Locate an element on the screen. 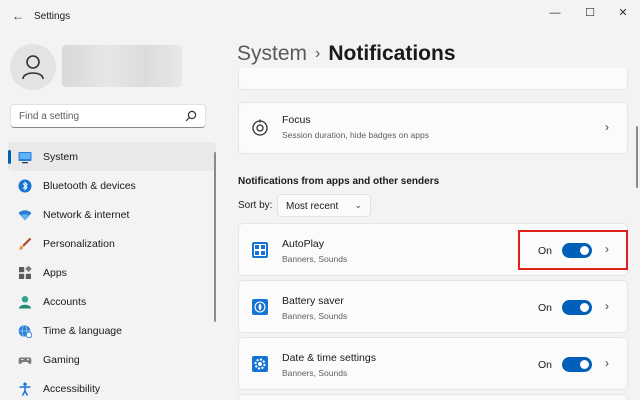  sort-by-label: Sort by: is located at coordinates (255, 205).